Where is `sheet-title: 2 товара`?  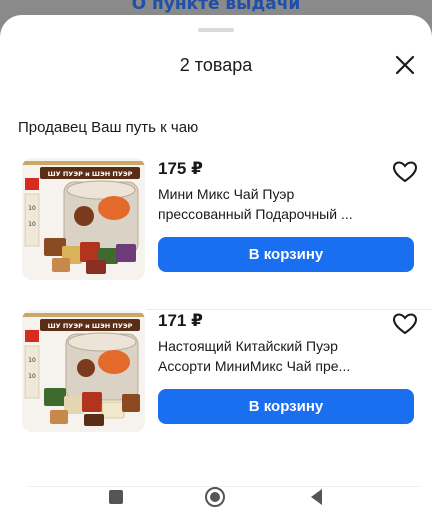 sheet-title: 2 товара is located at coordinates (216, 65).